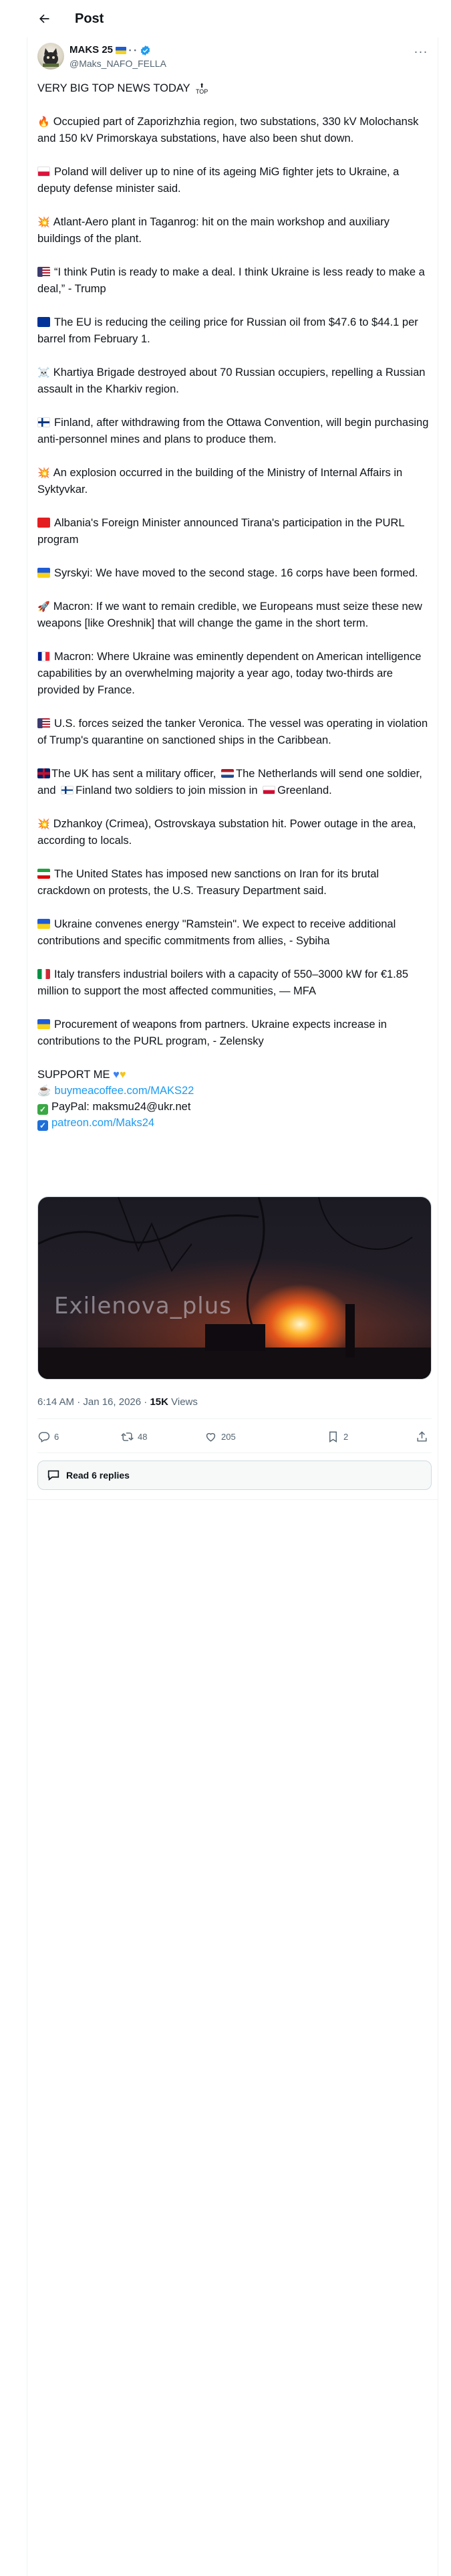 The image size is (451, 2576). I want to click on eu-flag-icon, so click(43, 322).